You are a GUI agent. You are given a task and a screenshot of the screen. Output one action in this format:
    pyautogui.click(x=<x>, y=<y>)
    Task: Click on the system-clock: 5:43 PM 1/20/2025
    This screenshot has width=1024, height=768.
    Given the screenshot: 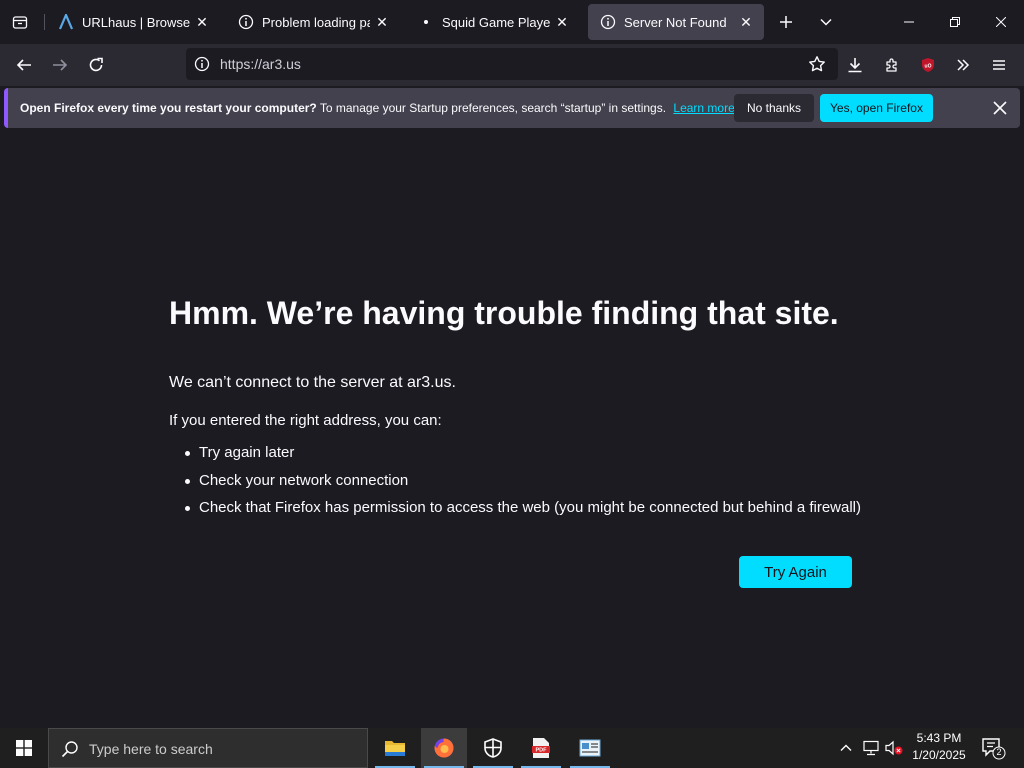 What is the action you would take?
    pyautogui.click(x=939, y=747)
    